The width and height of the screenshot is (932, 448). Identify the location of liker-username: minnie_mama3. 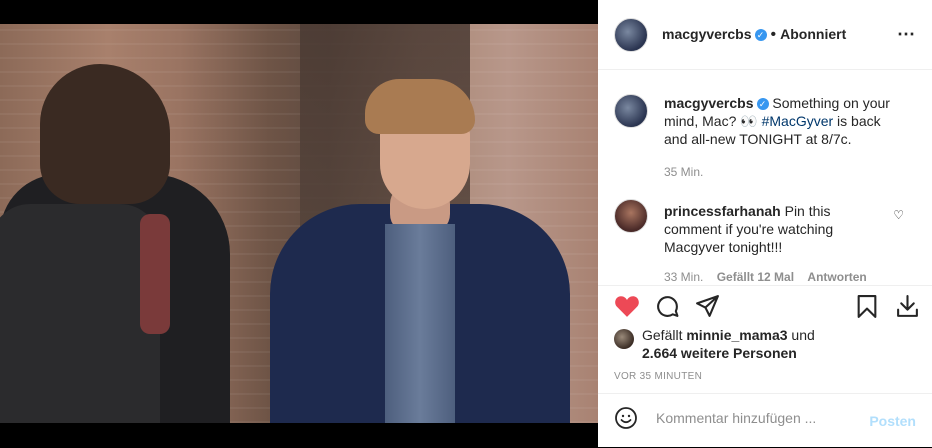
(736, 335).